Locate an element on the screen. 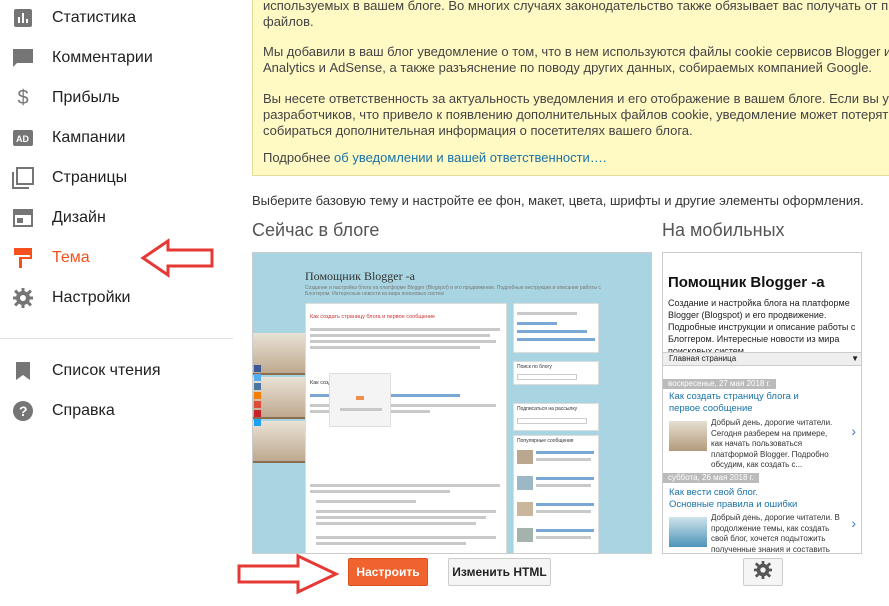 Image resolution: width=889 pixels, height=606 pixels. mobile-post-title: Как вести свой блог. is located at coordinates (713, 493).